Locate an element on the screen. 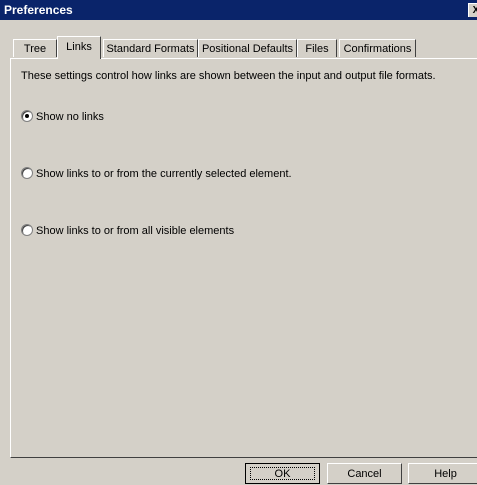 The image size is (477, 485). tab-confirmations: Confirmations is located at coordinates (377, 48).